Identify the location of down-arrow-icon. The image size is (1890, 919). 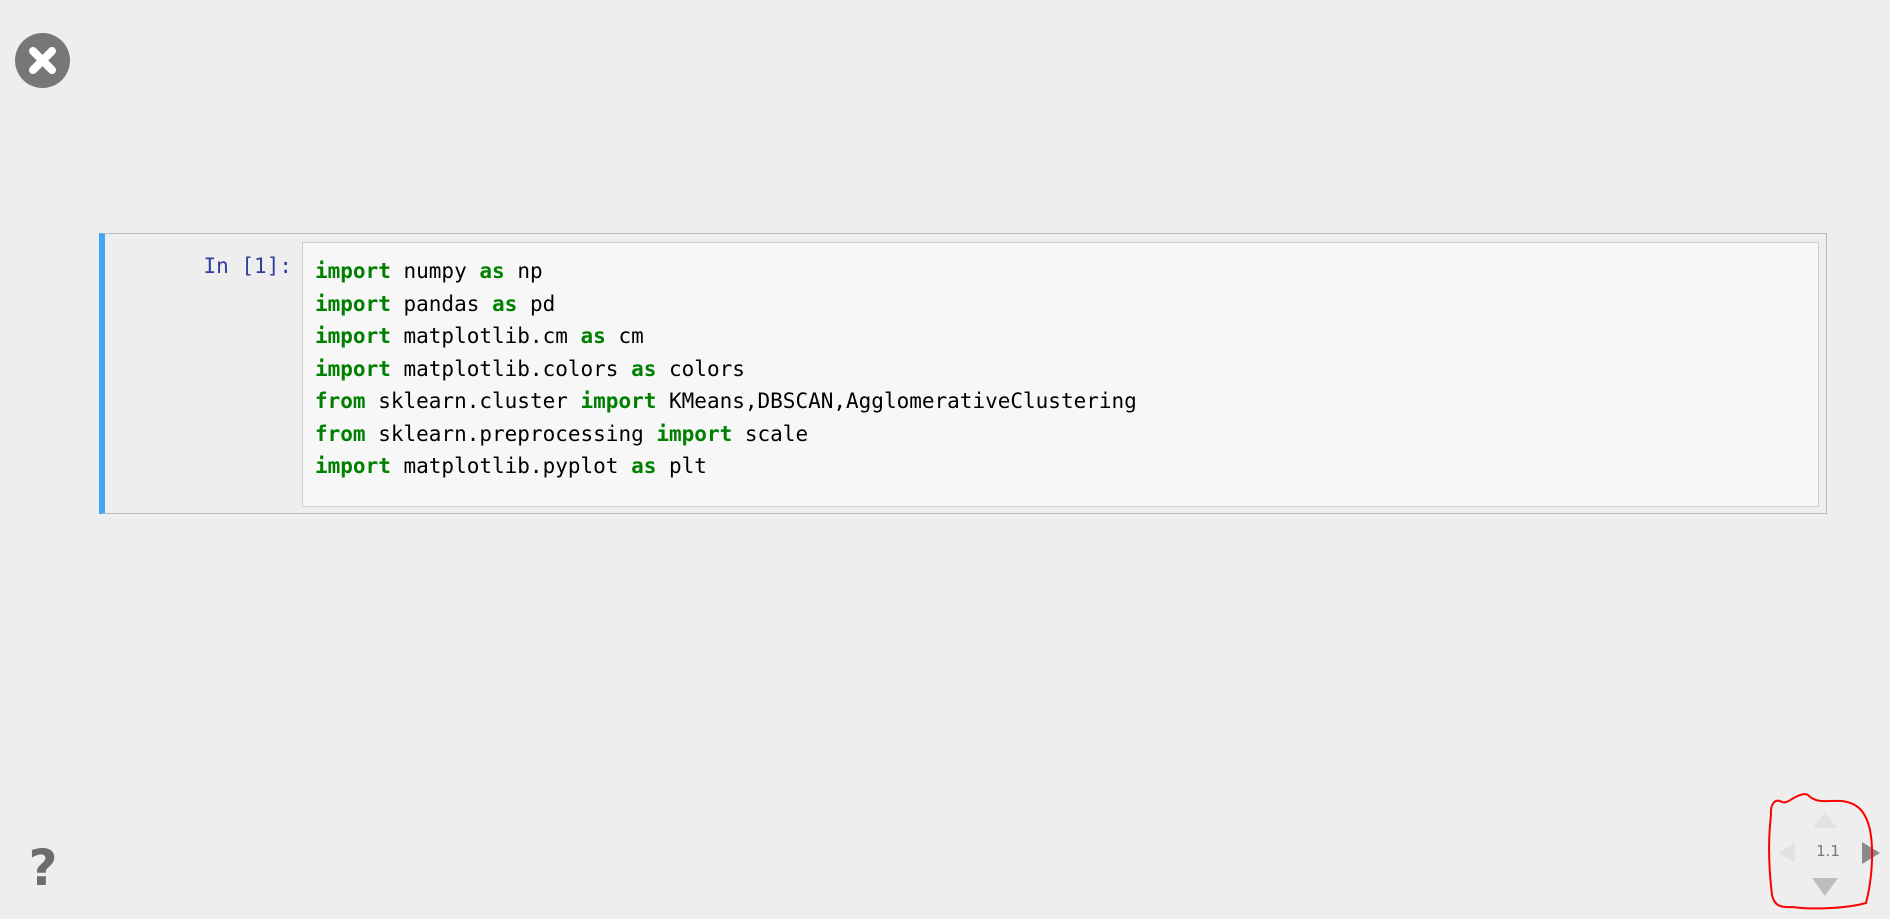
(1825, 887).